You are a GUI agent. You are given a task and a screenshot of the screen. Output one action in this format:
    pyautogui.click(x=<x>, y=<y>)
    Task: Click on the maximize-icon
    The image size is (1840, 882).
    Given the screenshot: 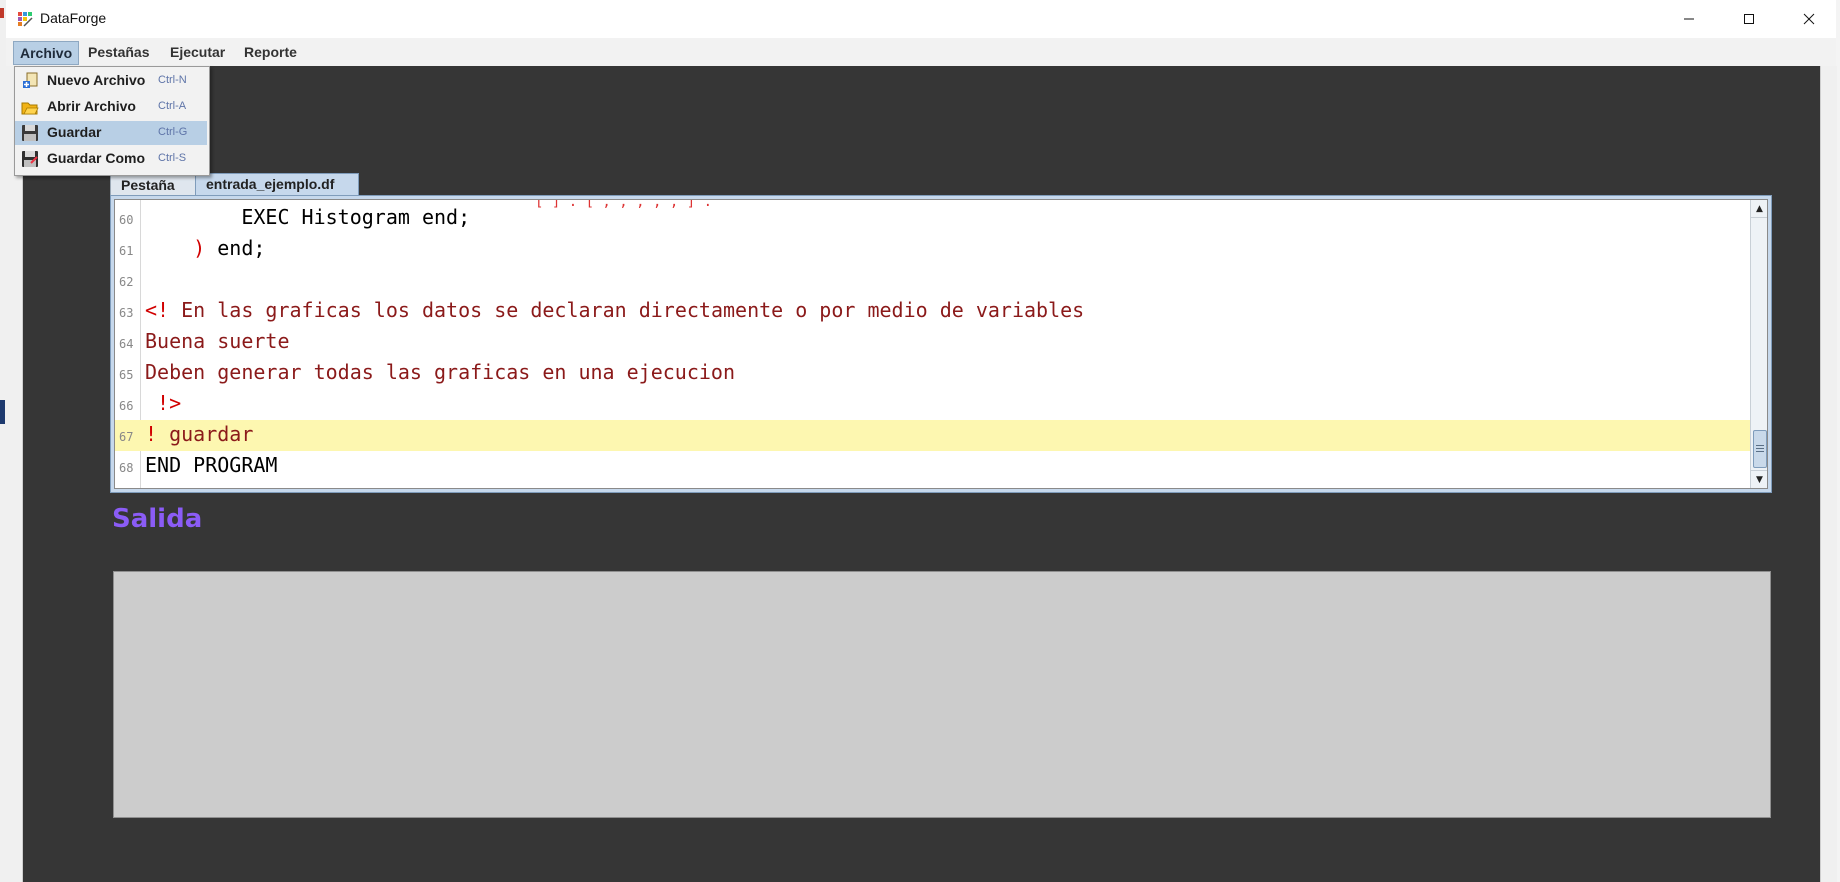 What is the action you would take?
    pyautogui.click(x=1749, y=19)
    